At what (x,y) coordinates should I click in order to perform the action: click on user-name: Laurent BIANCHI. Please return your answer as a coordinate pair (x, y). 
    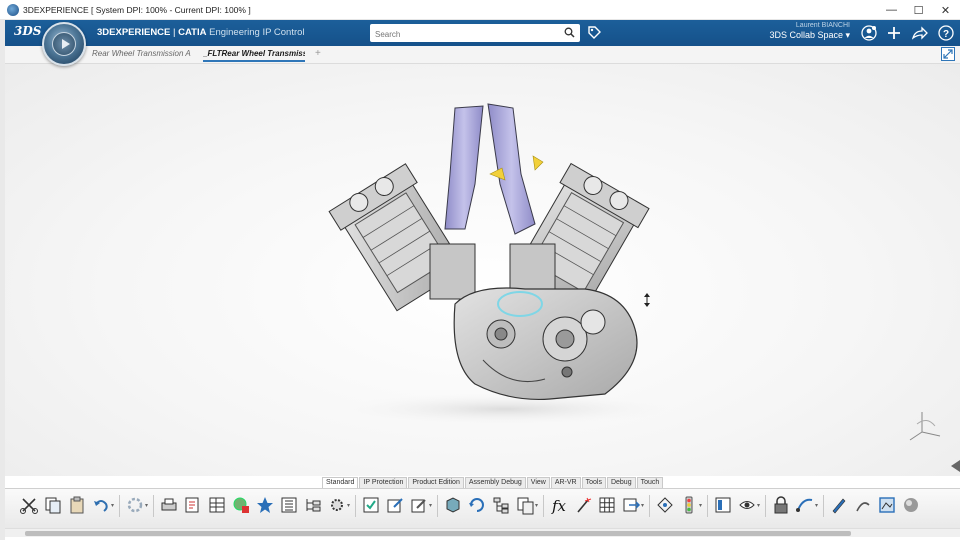
    Looking at the image, I should click on (822, 25).